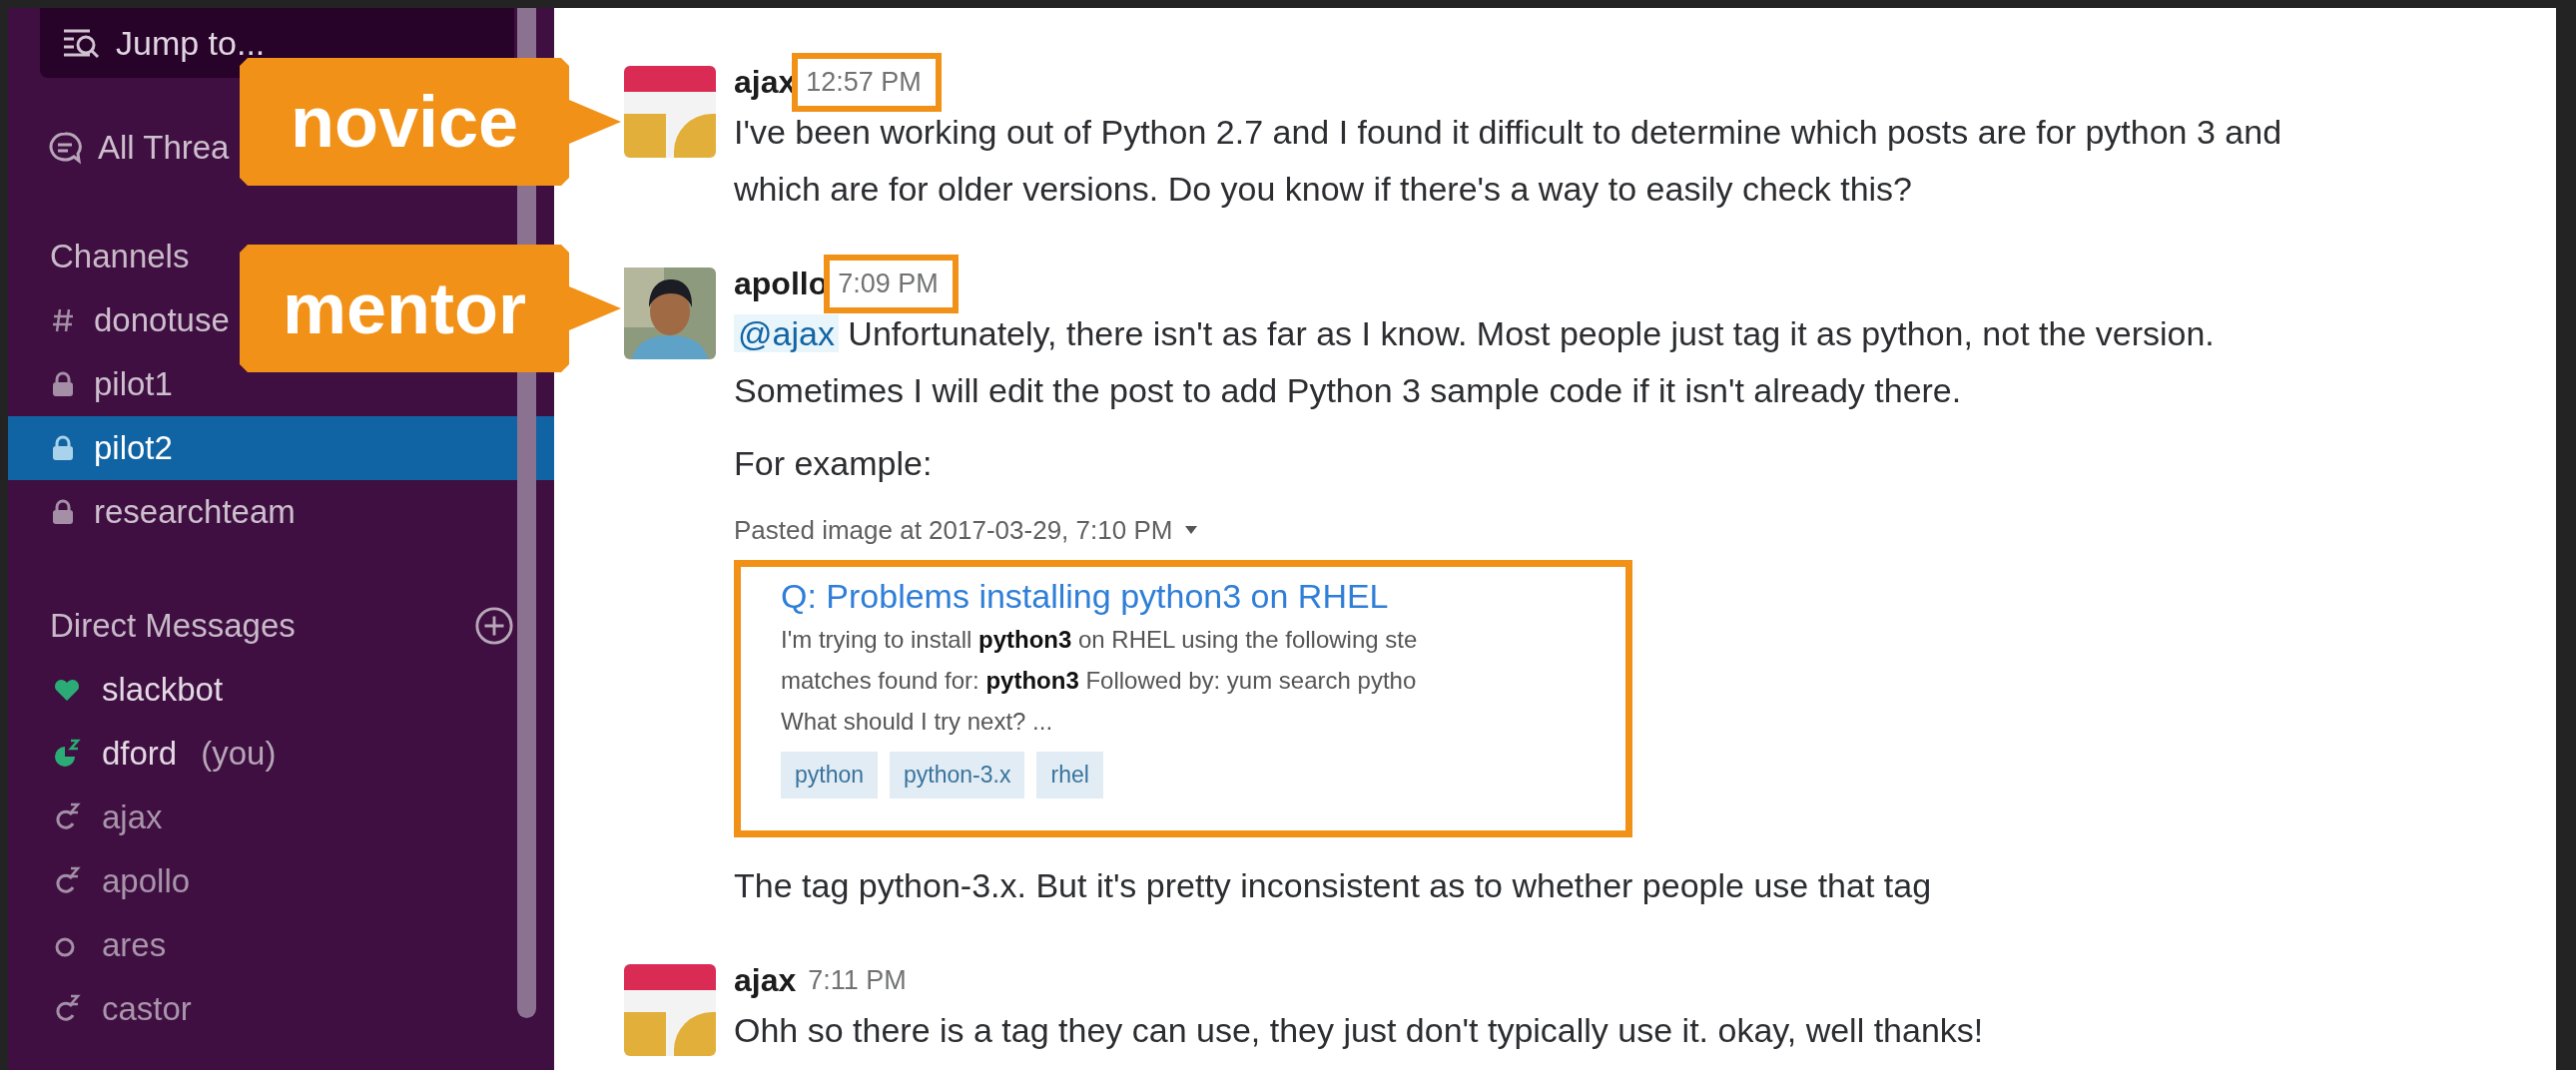 The height and width of the screenshot is (1070, 2576). Describe the element at coordinates (1333, 885) in the screenshot. I see `message-text: The tag python-3.x. But it's pretty inconsistent as to whether people use that tag` at that location.